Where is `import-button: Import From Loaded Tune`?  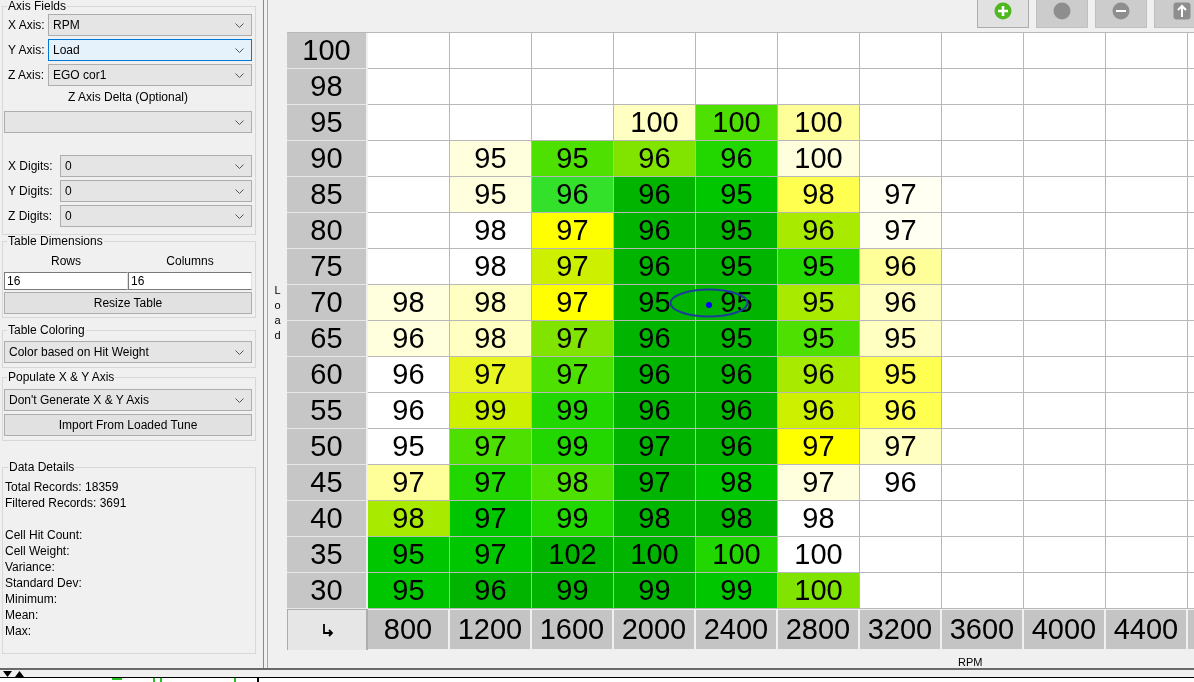
import-button: Import From Loaded Tune is located at coordinates (128, 425).